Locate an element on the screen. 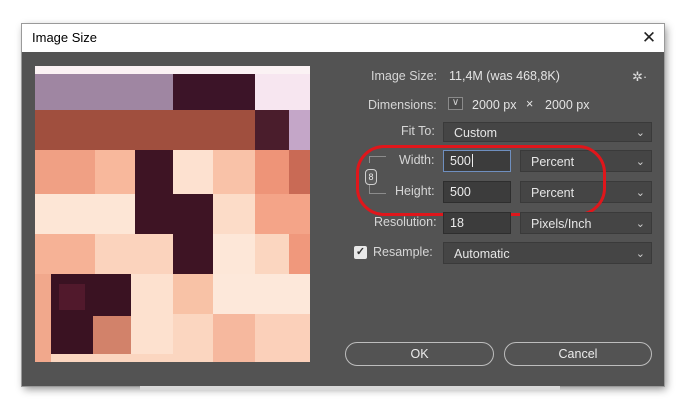 The image size is (688, 411). ok-button: OK is located at coordinates (419, 354).